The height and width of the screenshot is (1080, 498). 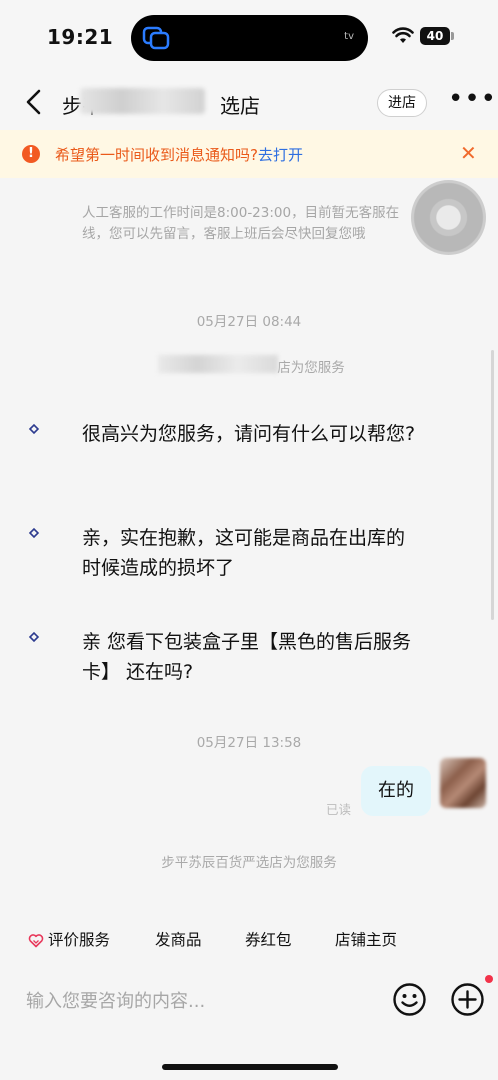 I want to click on notification-dot, so click(x=489, y=979).